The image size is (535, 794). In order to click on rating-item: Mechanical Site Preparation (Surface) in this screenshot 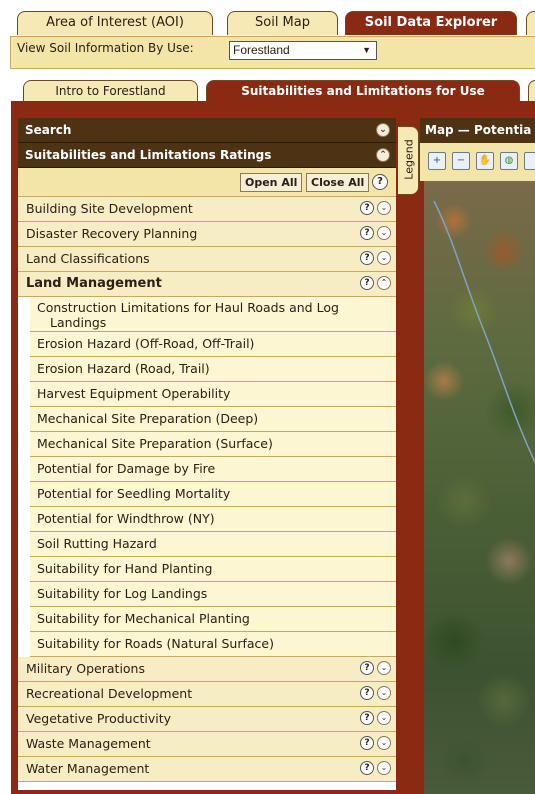, I will do `click(213, 444)`.